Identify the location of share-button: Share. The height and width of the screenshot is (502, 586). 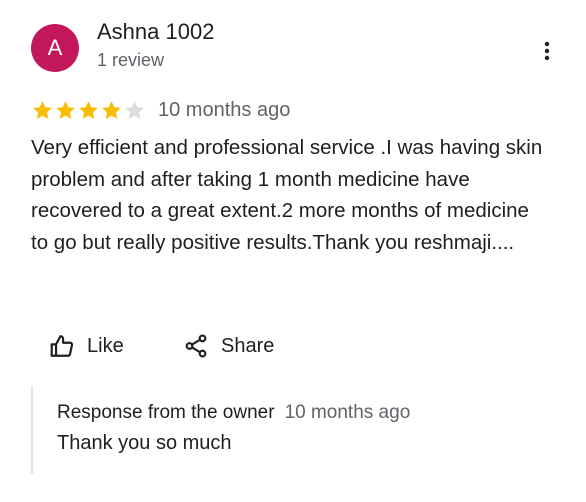
(228, 346).